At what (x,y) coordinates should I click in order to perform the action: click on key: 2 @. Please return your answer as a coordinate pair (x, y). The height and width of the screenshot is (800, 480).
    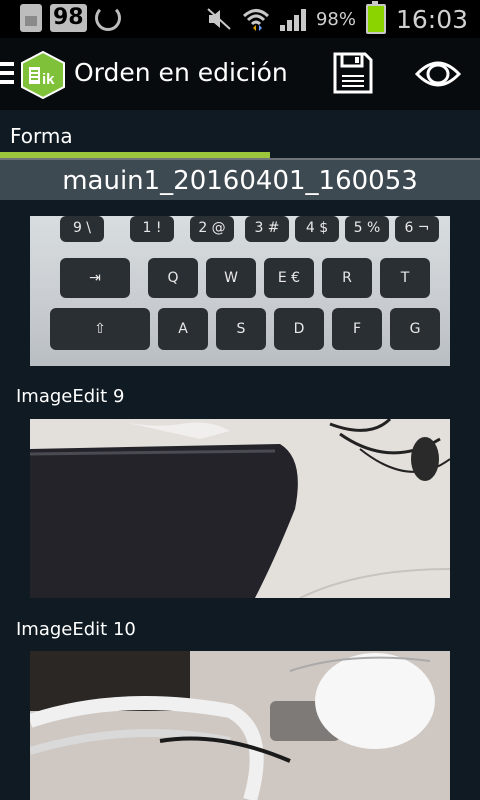
    Looking at the image, I should click on (212, 229).